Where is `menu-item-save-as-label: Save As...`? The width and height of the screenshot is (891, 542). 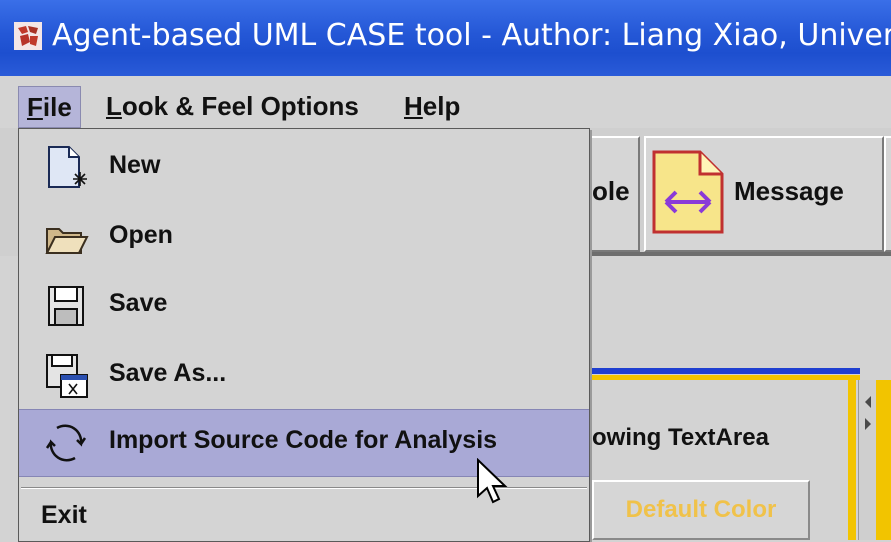
menu-item-save-as-label: Save As... is located at coordinates (168, 373).